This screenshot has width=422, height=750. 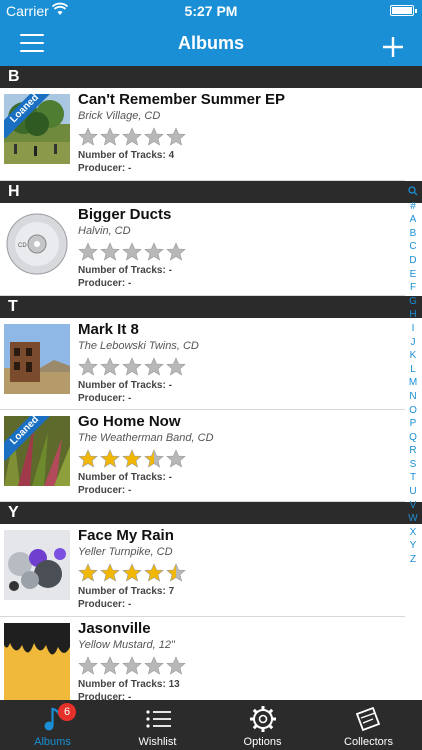 I want to click on index-letter: X, so click(x=413, y=533).